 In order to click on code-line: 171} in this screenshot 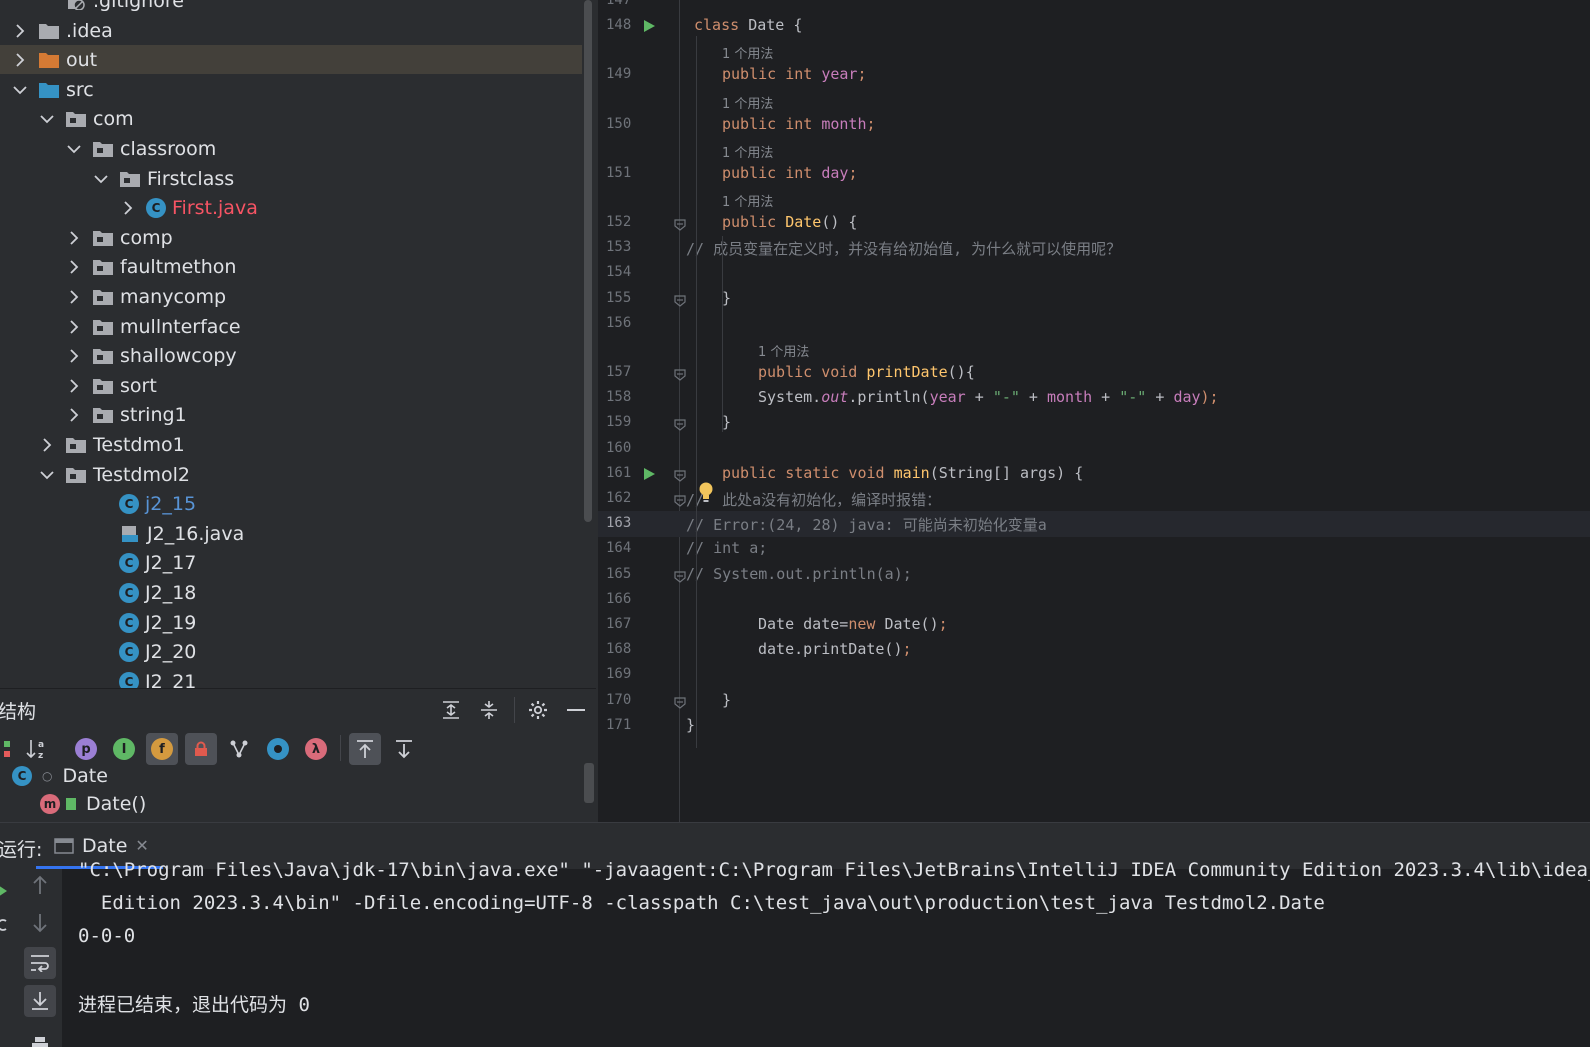, I will do `click(1094, 726)`.